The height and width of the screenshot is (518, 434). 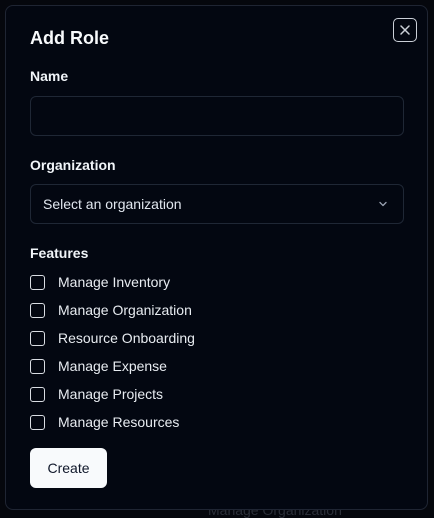 What do you see at coordinates (217, 116) in the screenshot?
I see `name-input` at bounding box center [217, 116].